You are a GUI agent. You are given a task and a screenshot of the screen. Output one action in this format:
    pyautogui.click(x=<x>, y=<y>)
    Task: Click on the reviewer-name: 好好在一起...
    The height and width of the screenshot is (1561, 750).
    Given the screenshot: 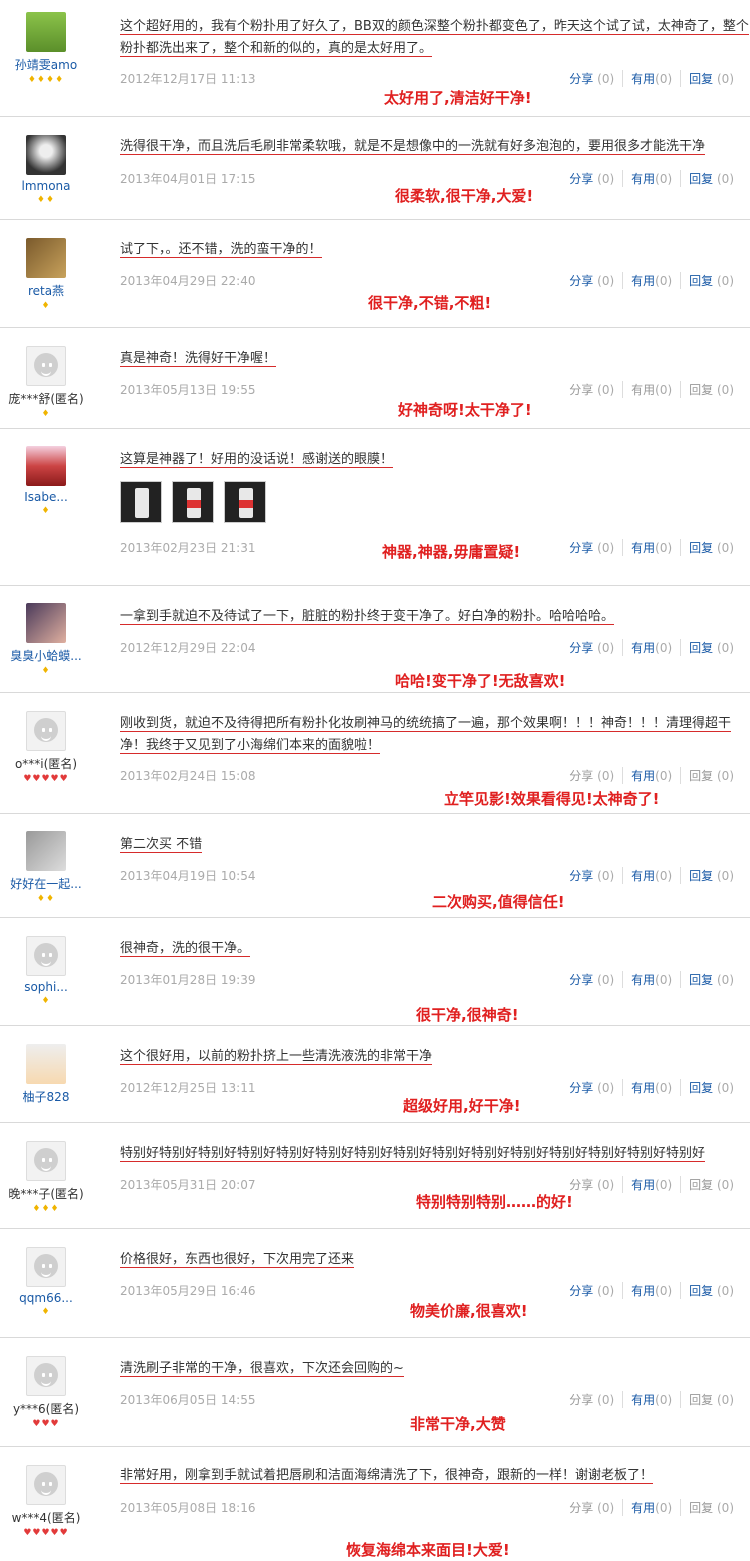 What is the action you would take?
    pyautogui.click(x=46, y=883)
    